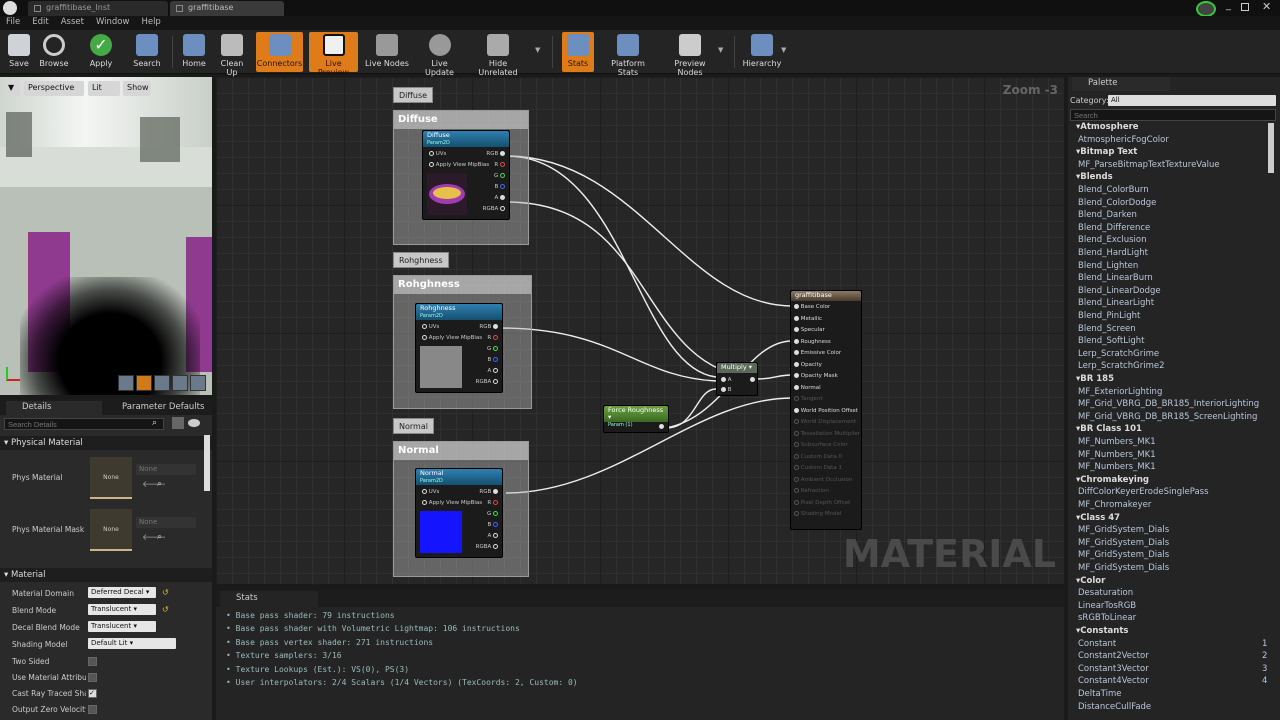 This screenshot has width=1280, height=720. Describe the element at coordinates (111, 478) in the screenshot. I see `phys-material-thumbnail: None` at that location.